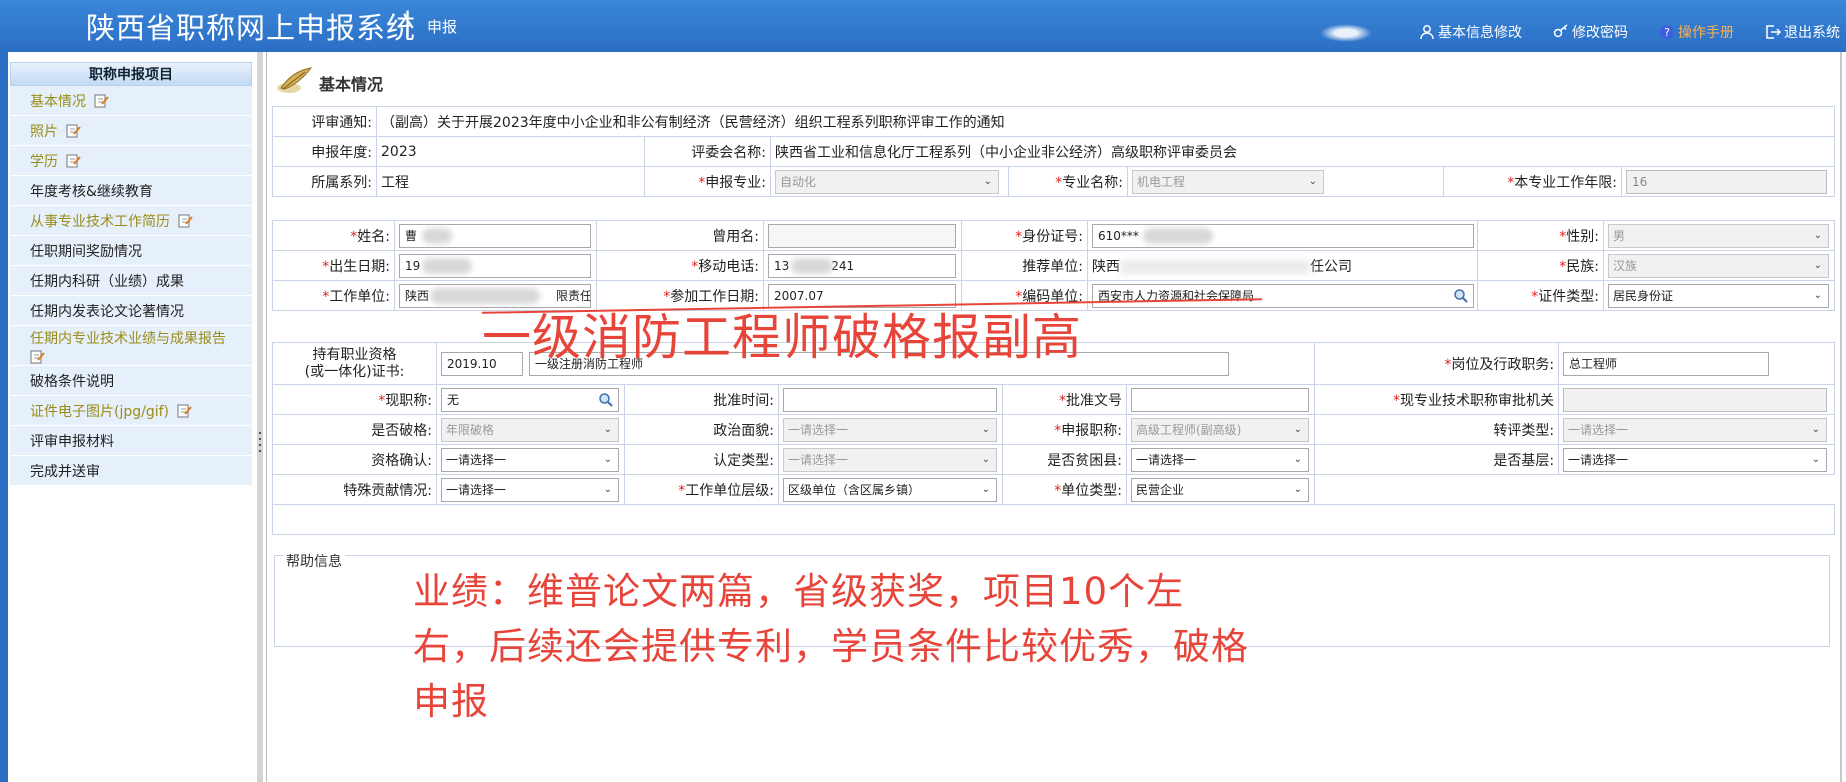  I want to click on sidebar-item-performance-report: 任期内专业技术业绩与成果报告, so click(131, 346).